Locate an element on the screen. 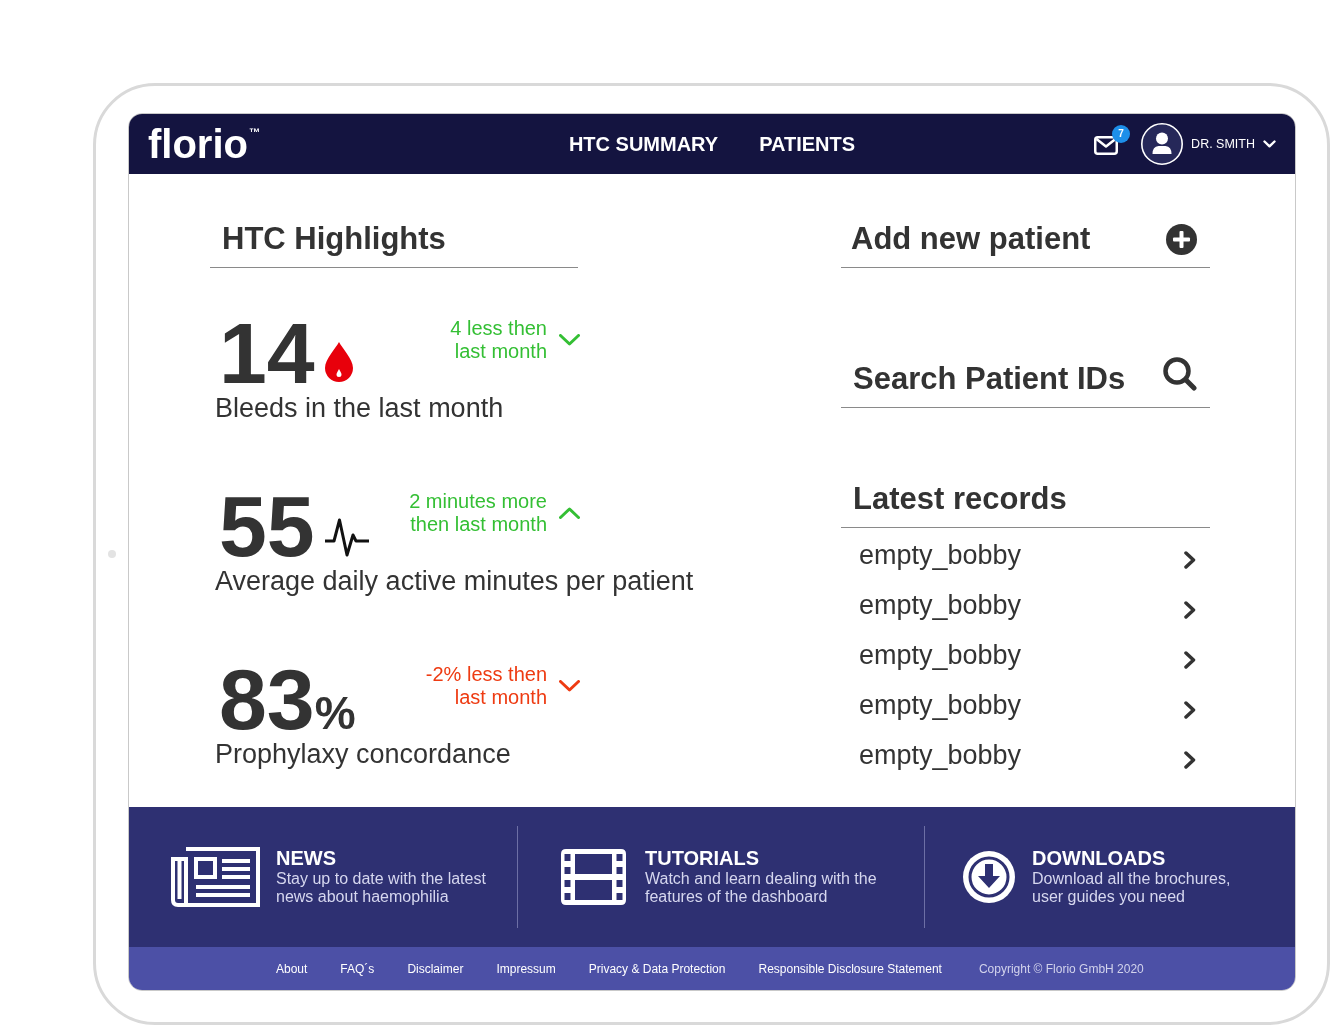  section-heading: HTC Highlights is located at coordinates (334, 238).